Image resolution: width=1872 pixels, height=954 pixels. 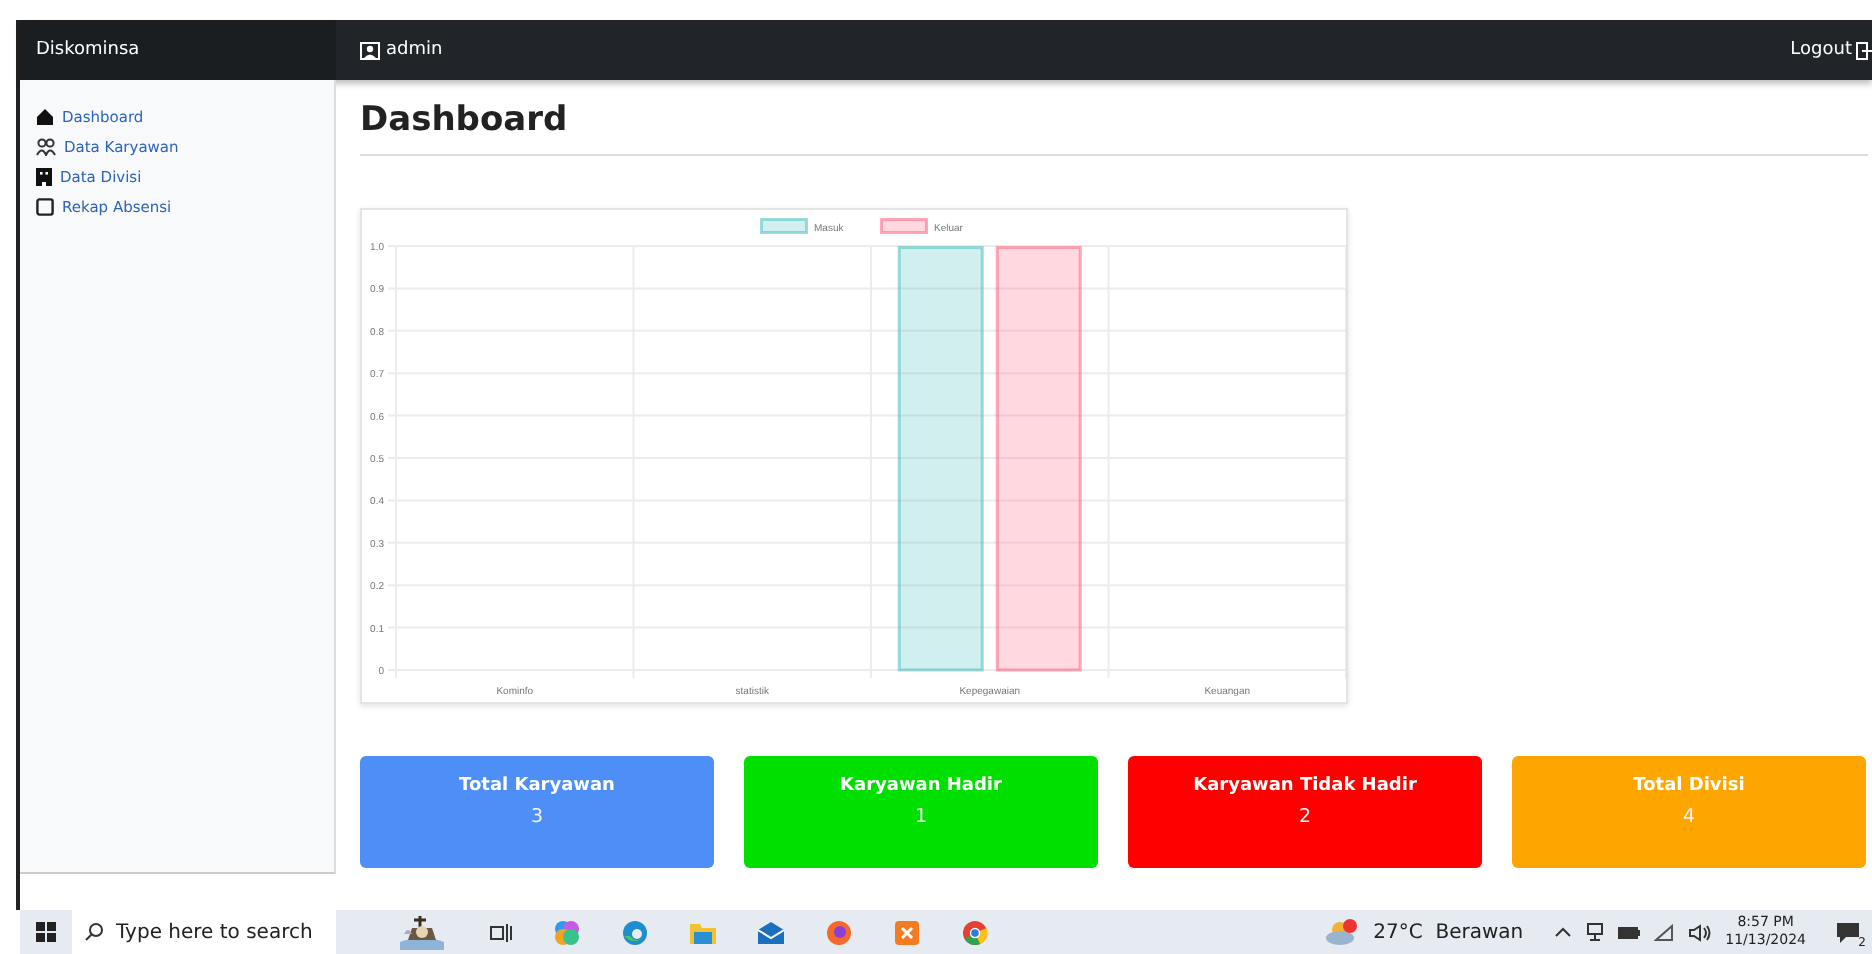 What do you see at coordinates (1562, 932) in the screenshot?
I see `caret-icon` at bounding box center [1562, 932].